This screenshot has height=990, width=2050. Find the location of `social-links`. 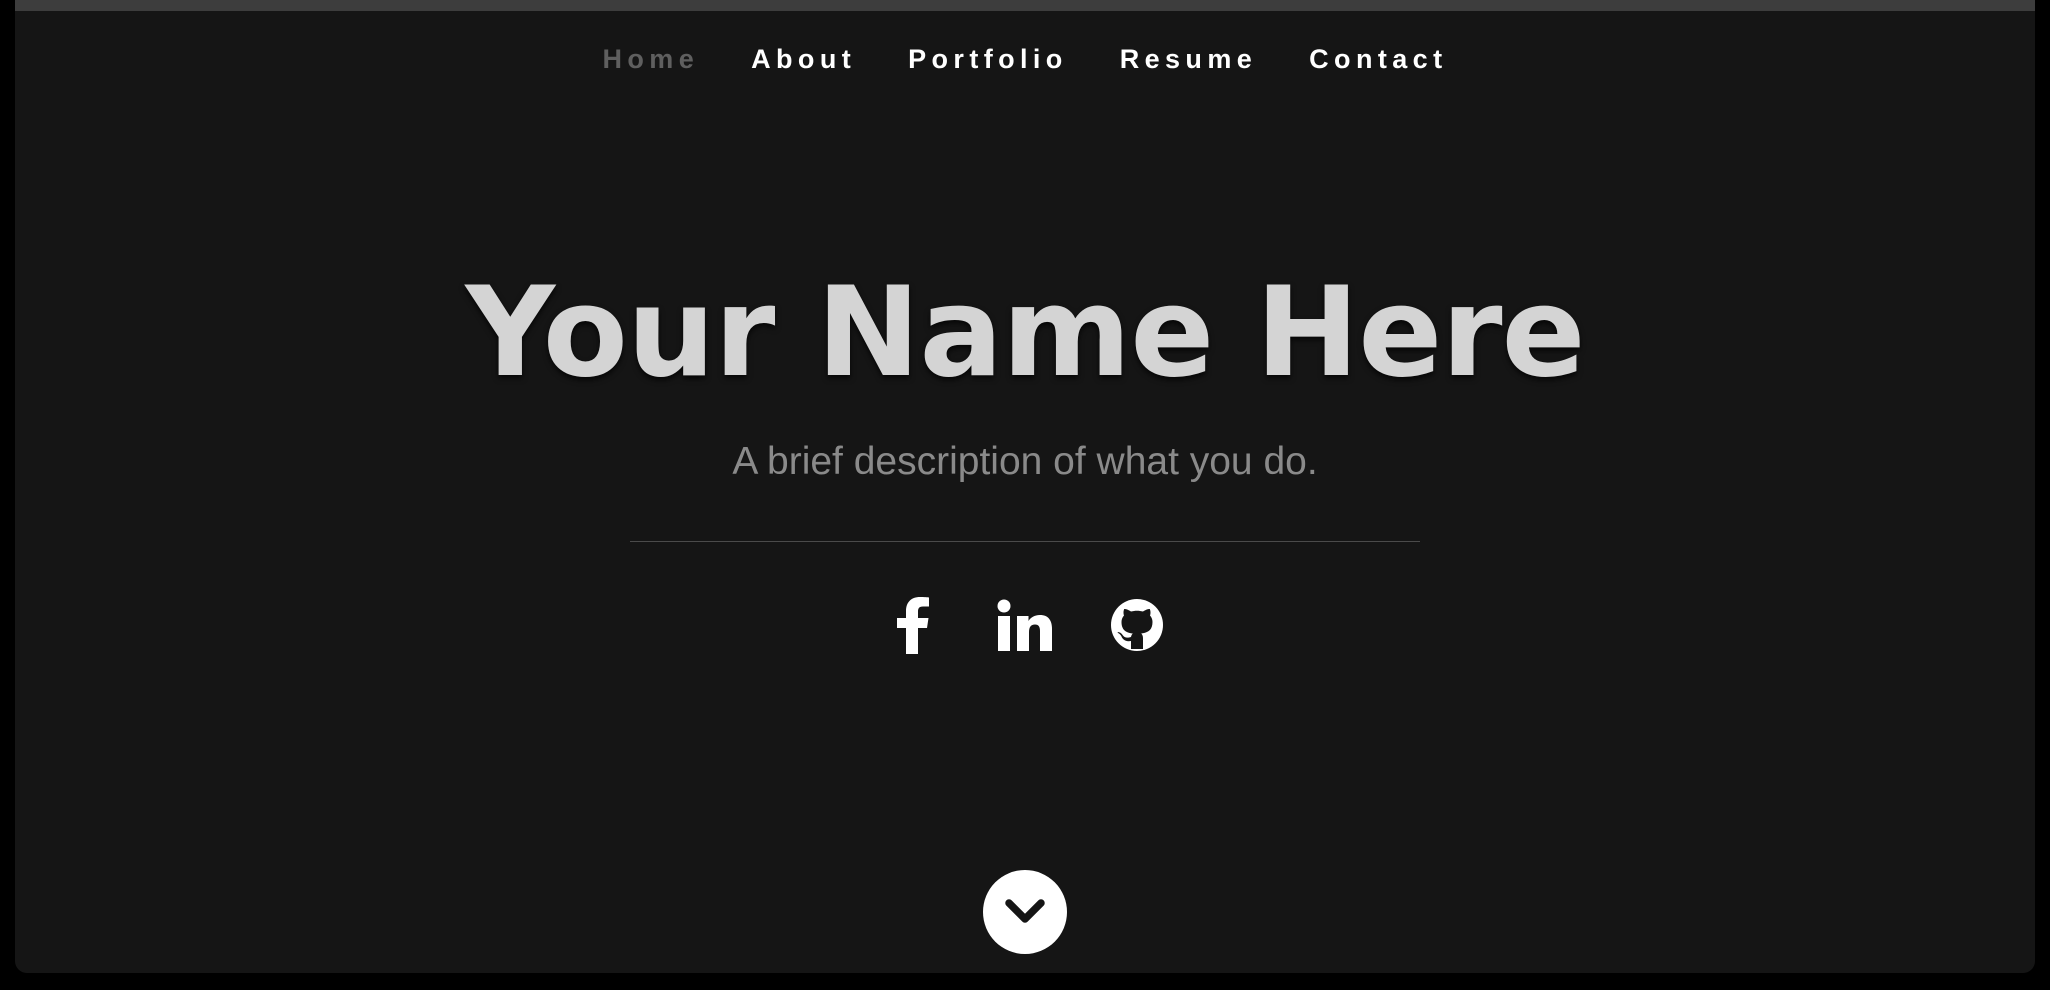

social-links is located at coordinates (1025, 625).